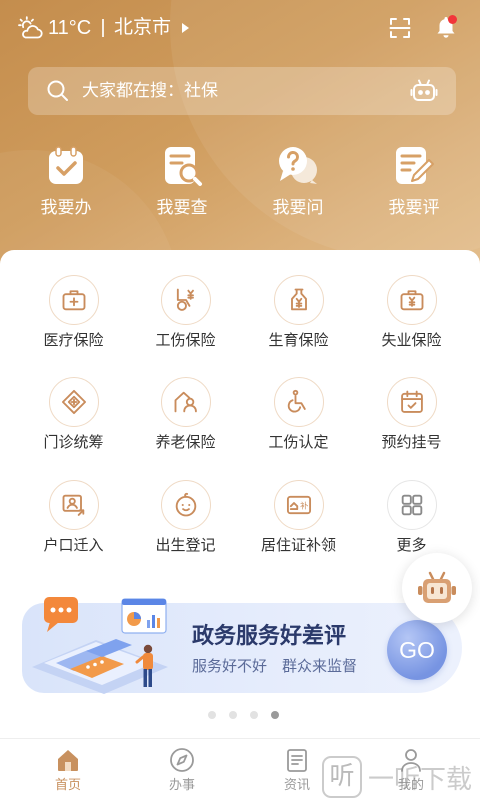 Image resolution: width=480 pixels, height=800 pixels. Describe the element at coordinates (411, 340) in the screenshot. I see `service-label: 失业保险` at that location.